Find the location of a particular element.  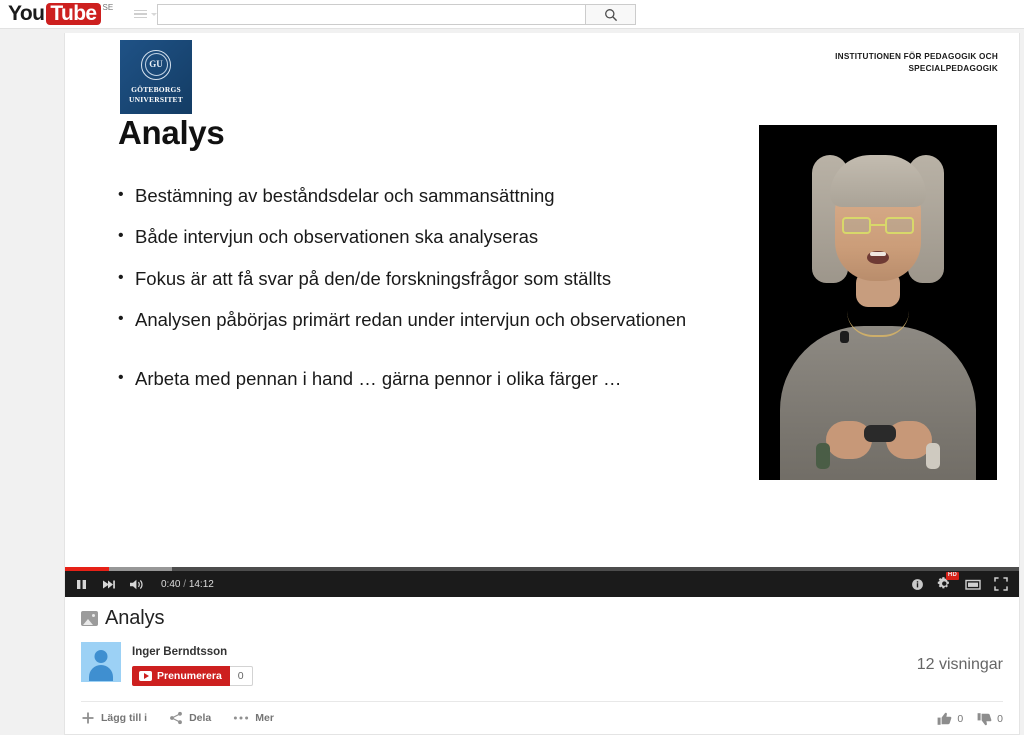

dislike-button: 0 is located at coordinates (990, 719).